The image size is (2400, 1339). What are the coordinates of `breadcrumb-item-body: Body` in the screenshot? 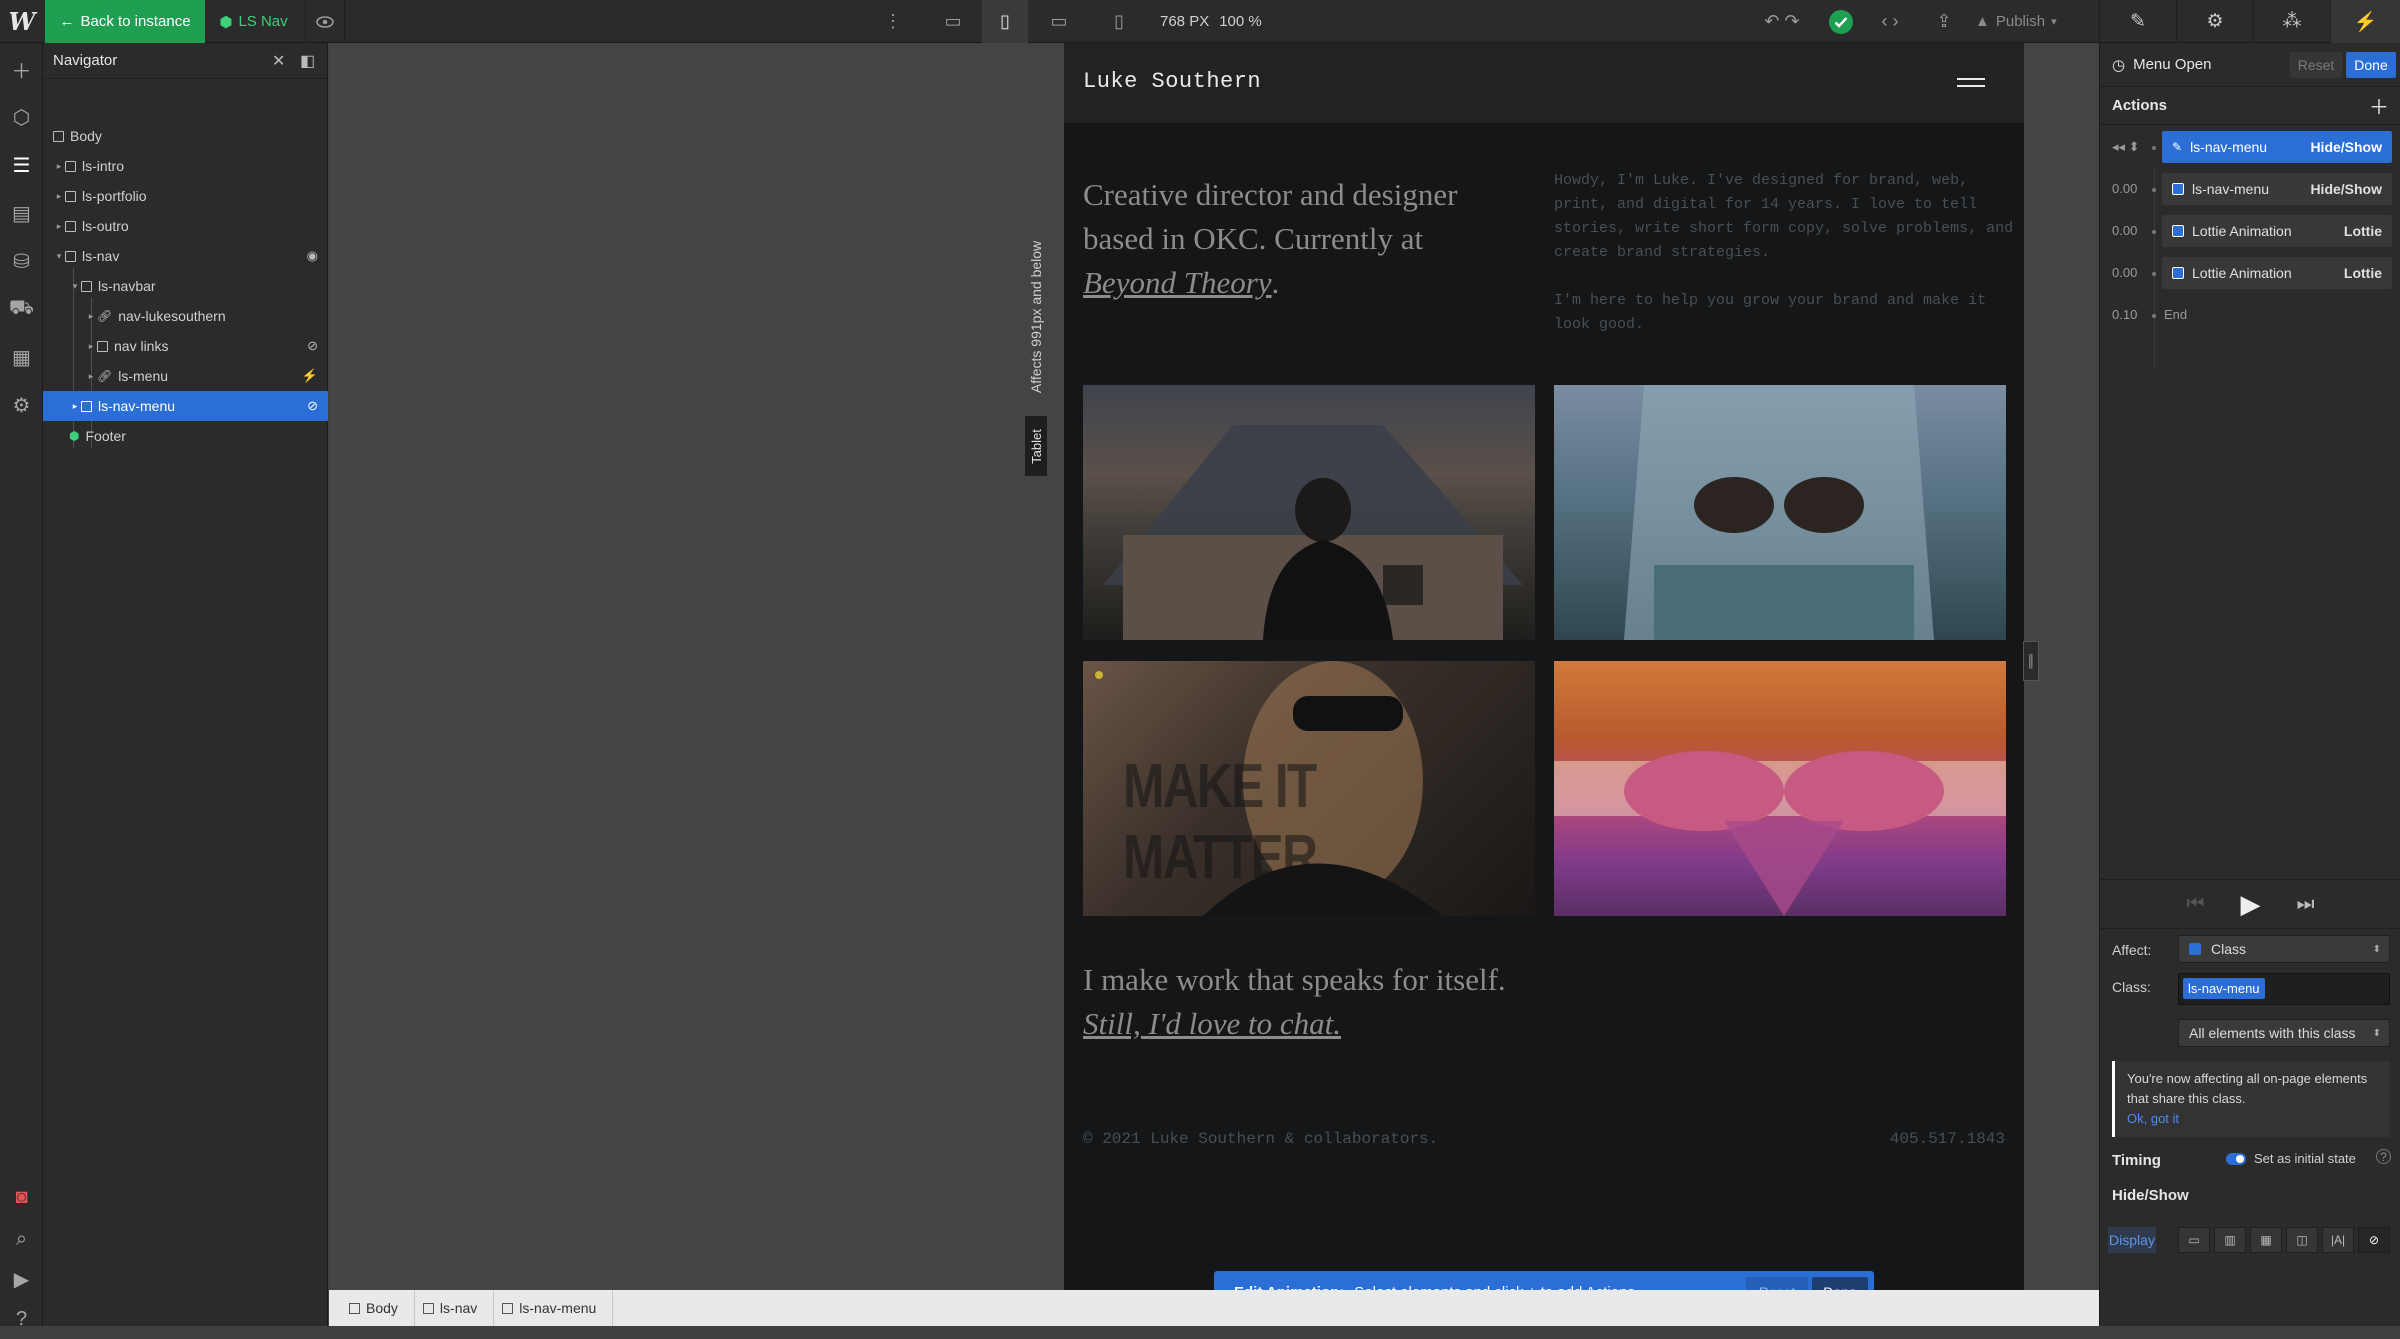 It's located at (378, 1308).